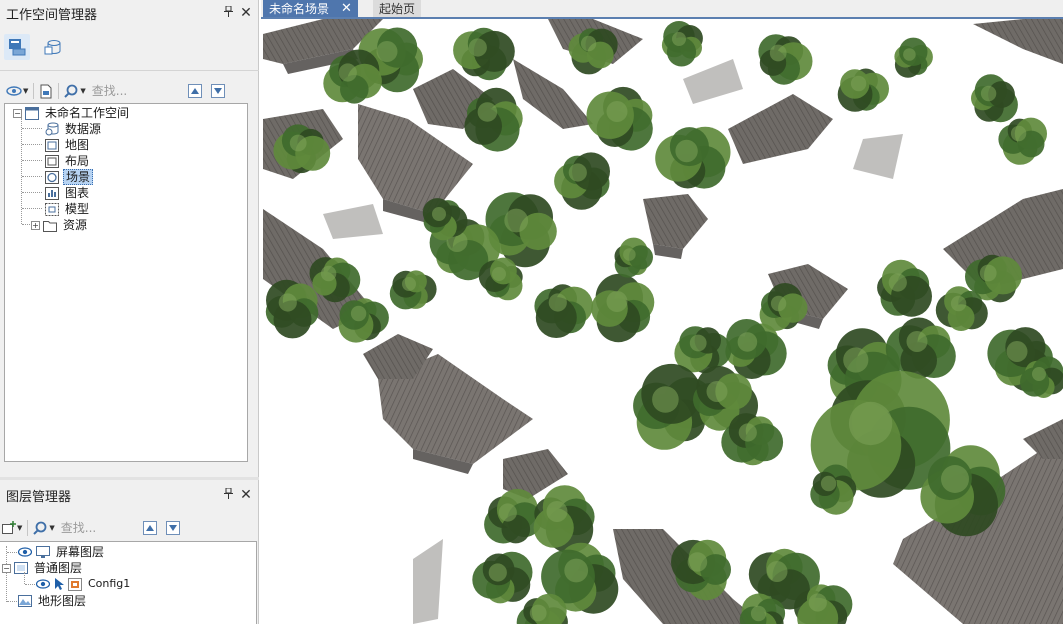 This screenshot has height=624, width=1063. I want to click on tab-label: 起始页, so click(397, 9).